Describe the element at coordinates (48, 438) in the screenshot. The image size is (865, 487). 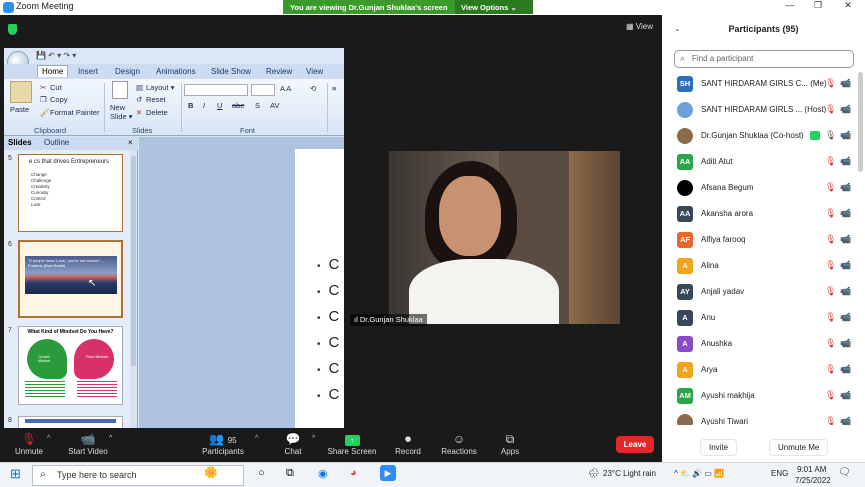
I see `audio-options-caret: ^` at that location.